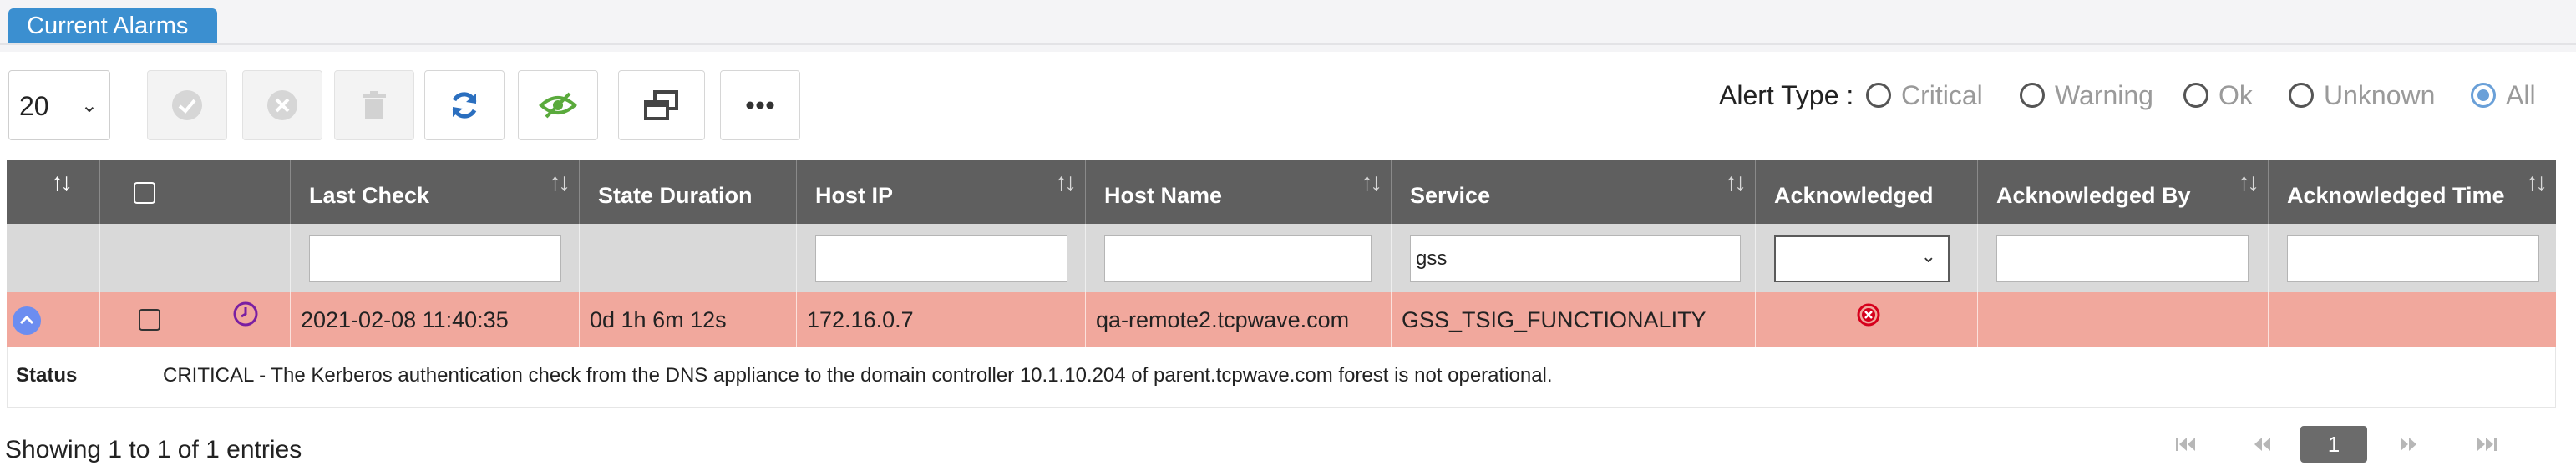 The height and width of the screenshot is (476, 2576). Describe the element at coordinates (2396, 195) in the screenshot. I see `header-label: Acknowledged Time` at that location.